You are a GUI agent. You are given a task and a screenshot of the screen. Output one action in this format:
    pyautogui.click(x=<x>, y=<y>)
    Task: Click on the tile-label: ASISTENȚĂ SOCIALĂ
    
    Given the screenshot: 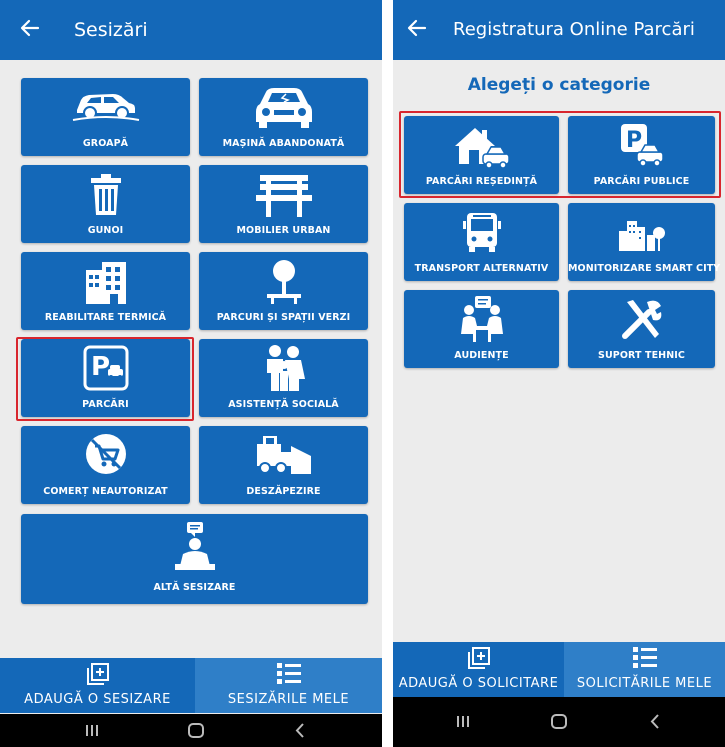 What is the action you would take?
    pyautogui.click(x=283, y=404)
    